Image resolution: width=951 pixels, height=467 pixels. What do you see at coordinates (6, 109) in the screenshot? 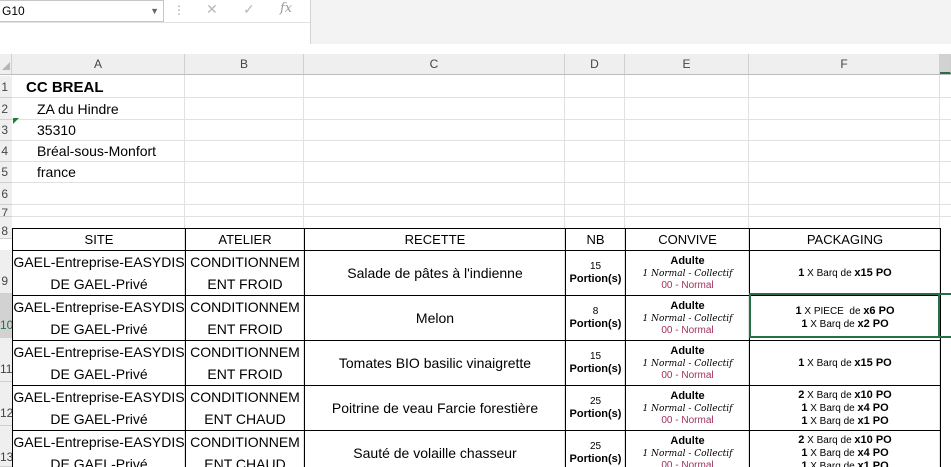
I see `row-header-2: 2` at bounding box center [6, 109].